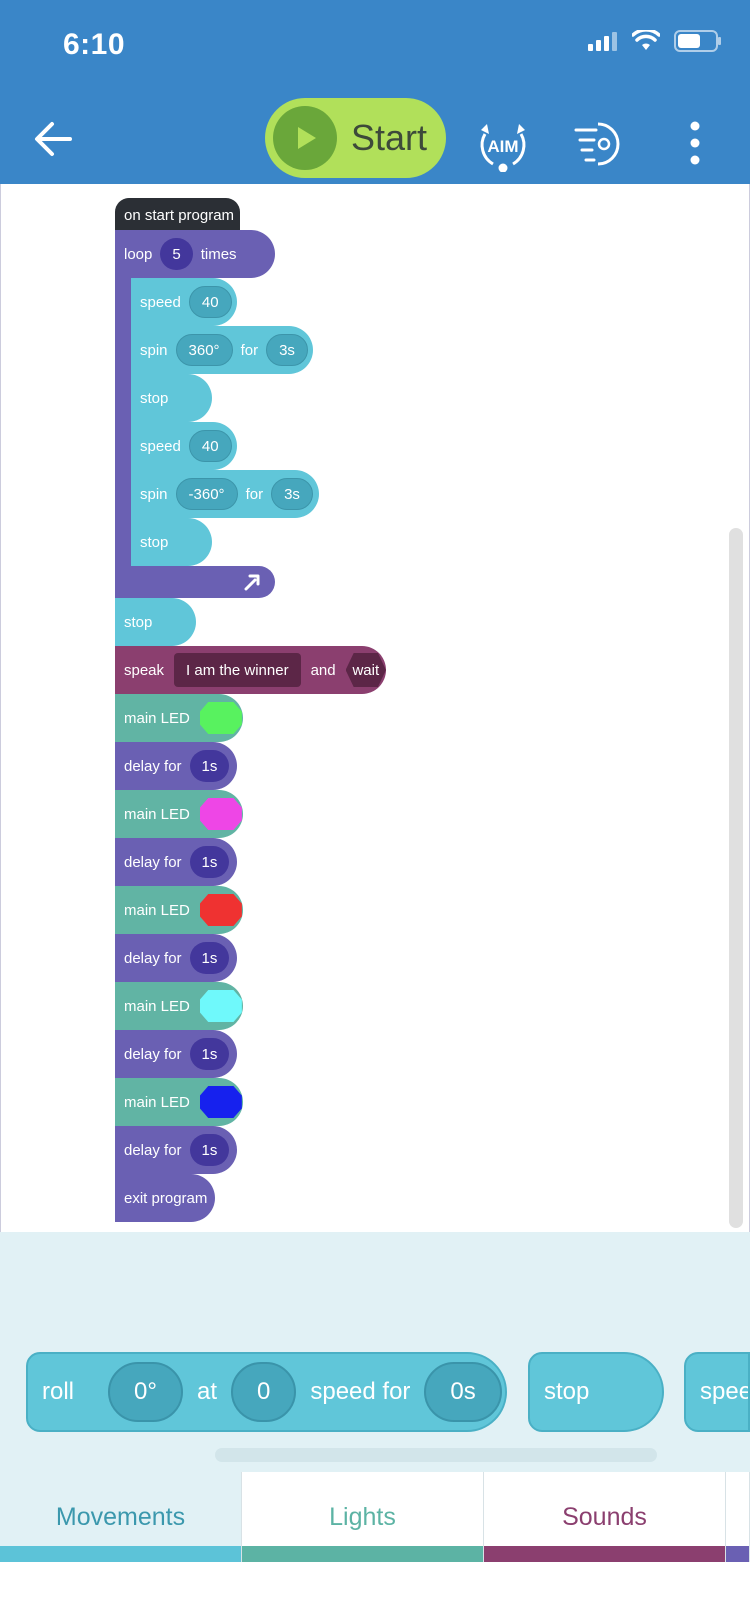 This screenshot has height=1624, width=750. I want to click on signal-icon, so click(602, 41).